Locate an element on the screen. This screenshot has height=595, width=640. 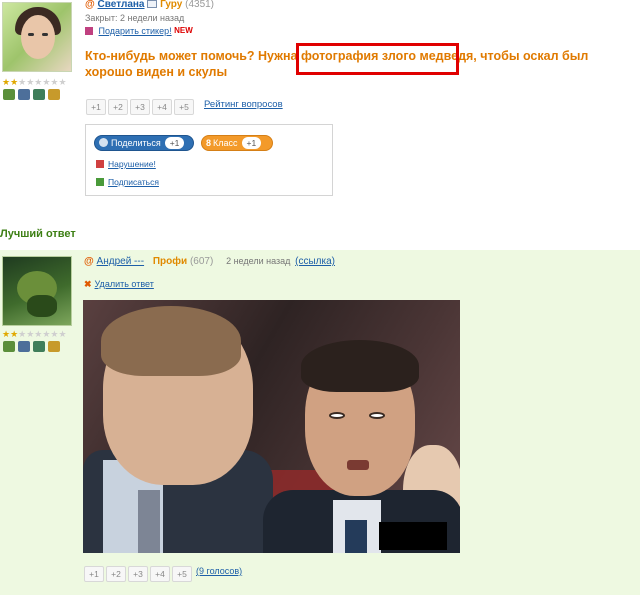
answer-author-name: Андрей --- is located at coordinates (121, 261).